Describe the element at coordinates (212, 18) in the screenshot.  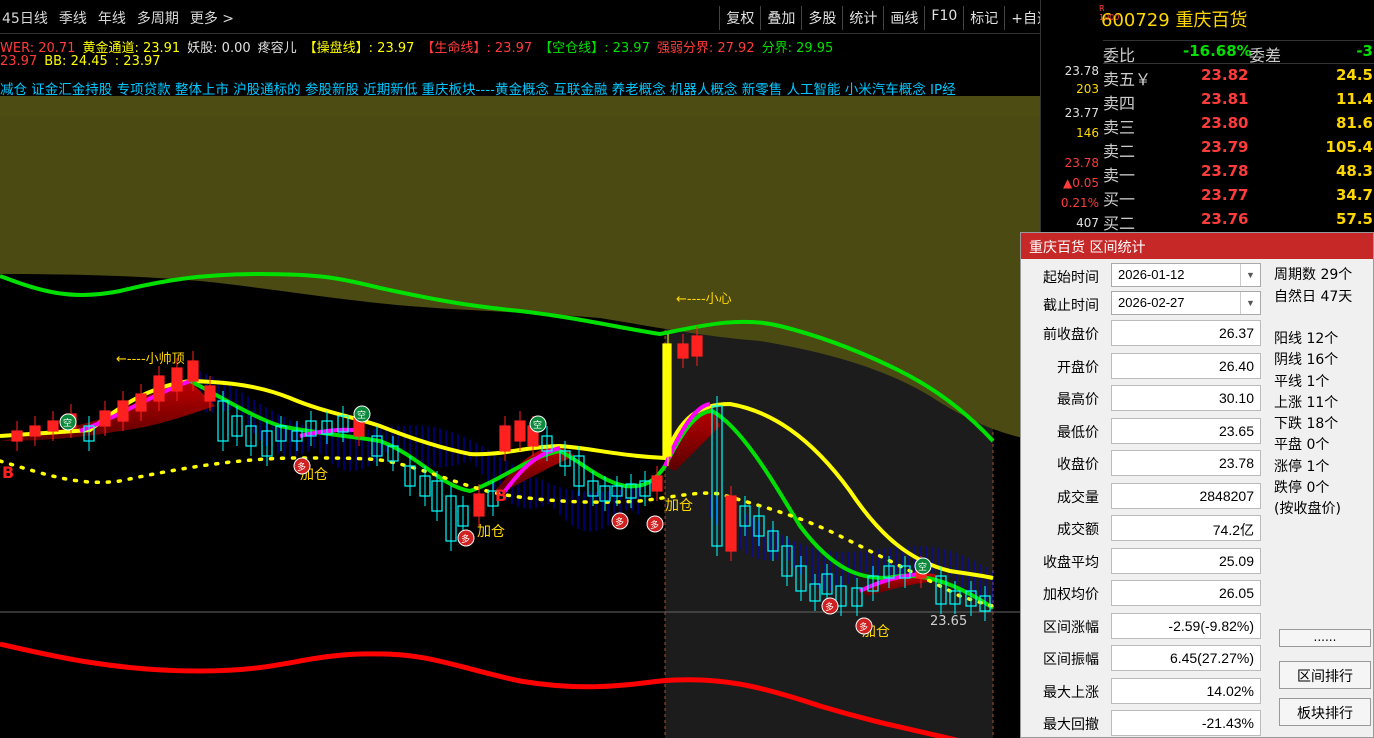
I see `menu-more: 更多 >` at that location.